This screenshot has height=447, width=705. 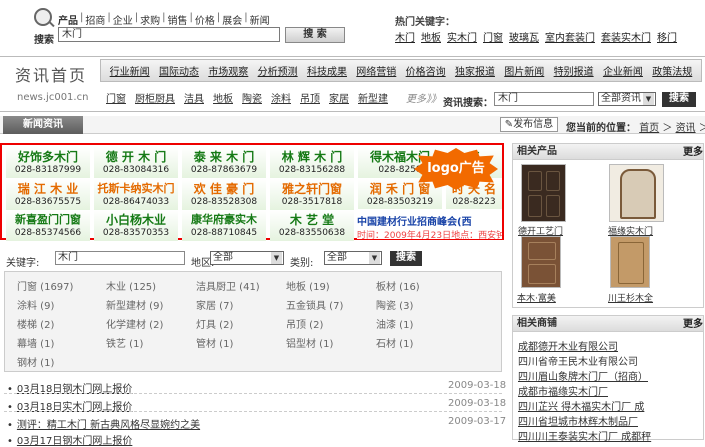 What do you see at coordinates (224, 225) in the screenshot?
I see `ad-cell: 康华府豪实木 028-88710845` at bounding box center [224, 225].